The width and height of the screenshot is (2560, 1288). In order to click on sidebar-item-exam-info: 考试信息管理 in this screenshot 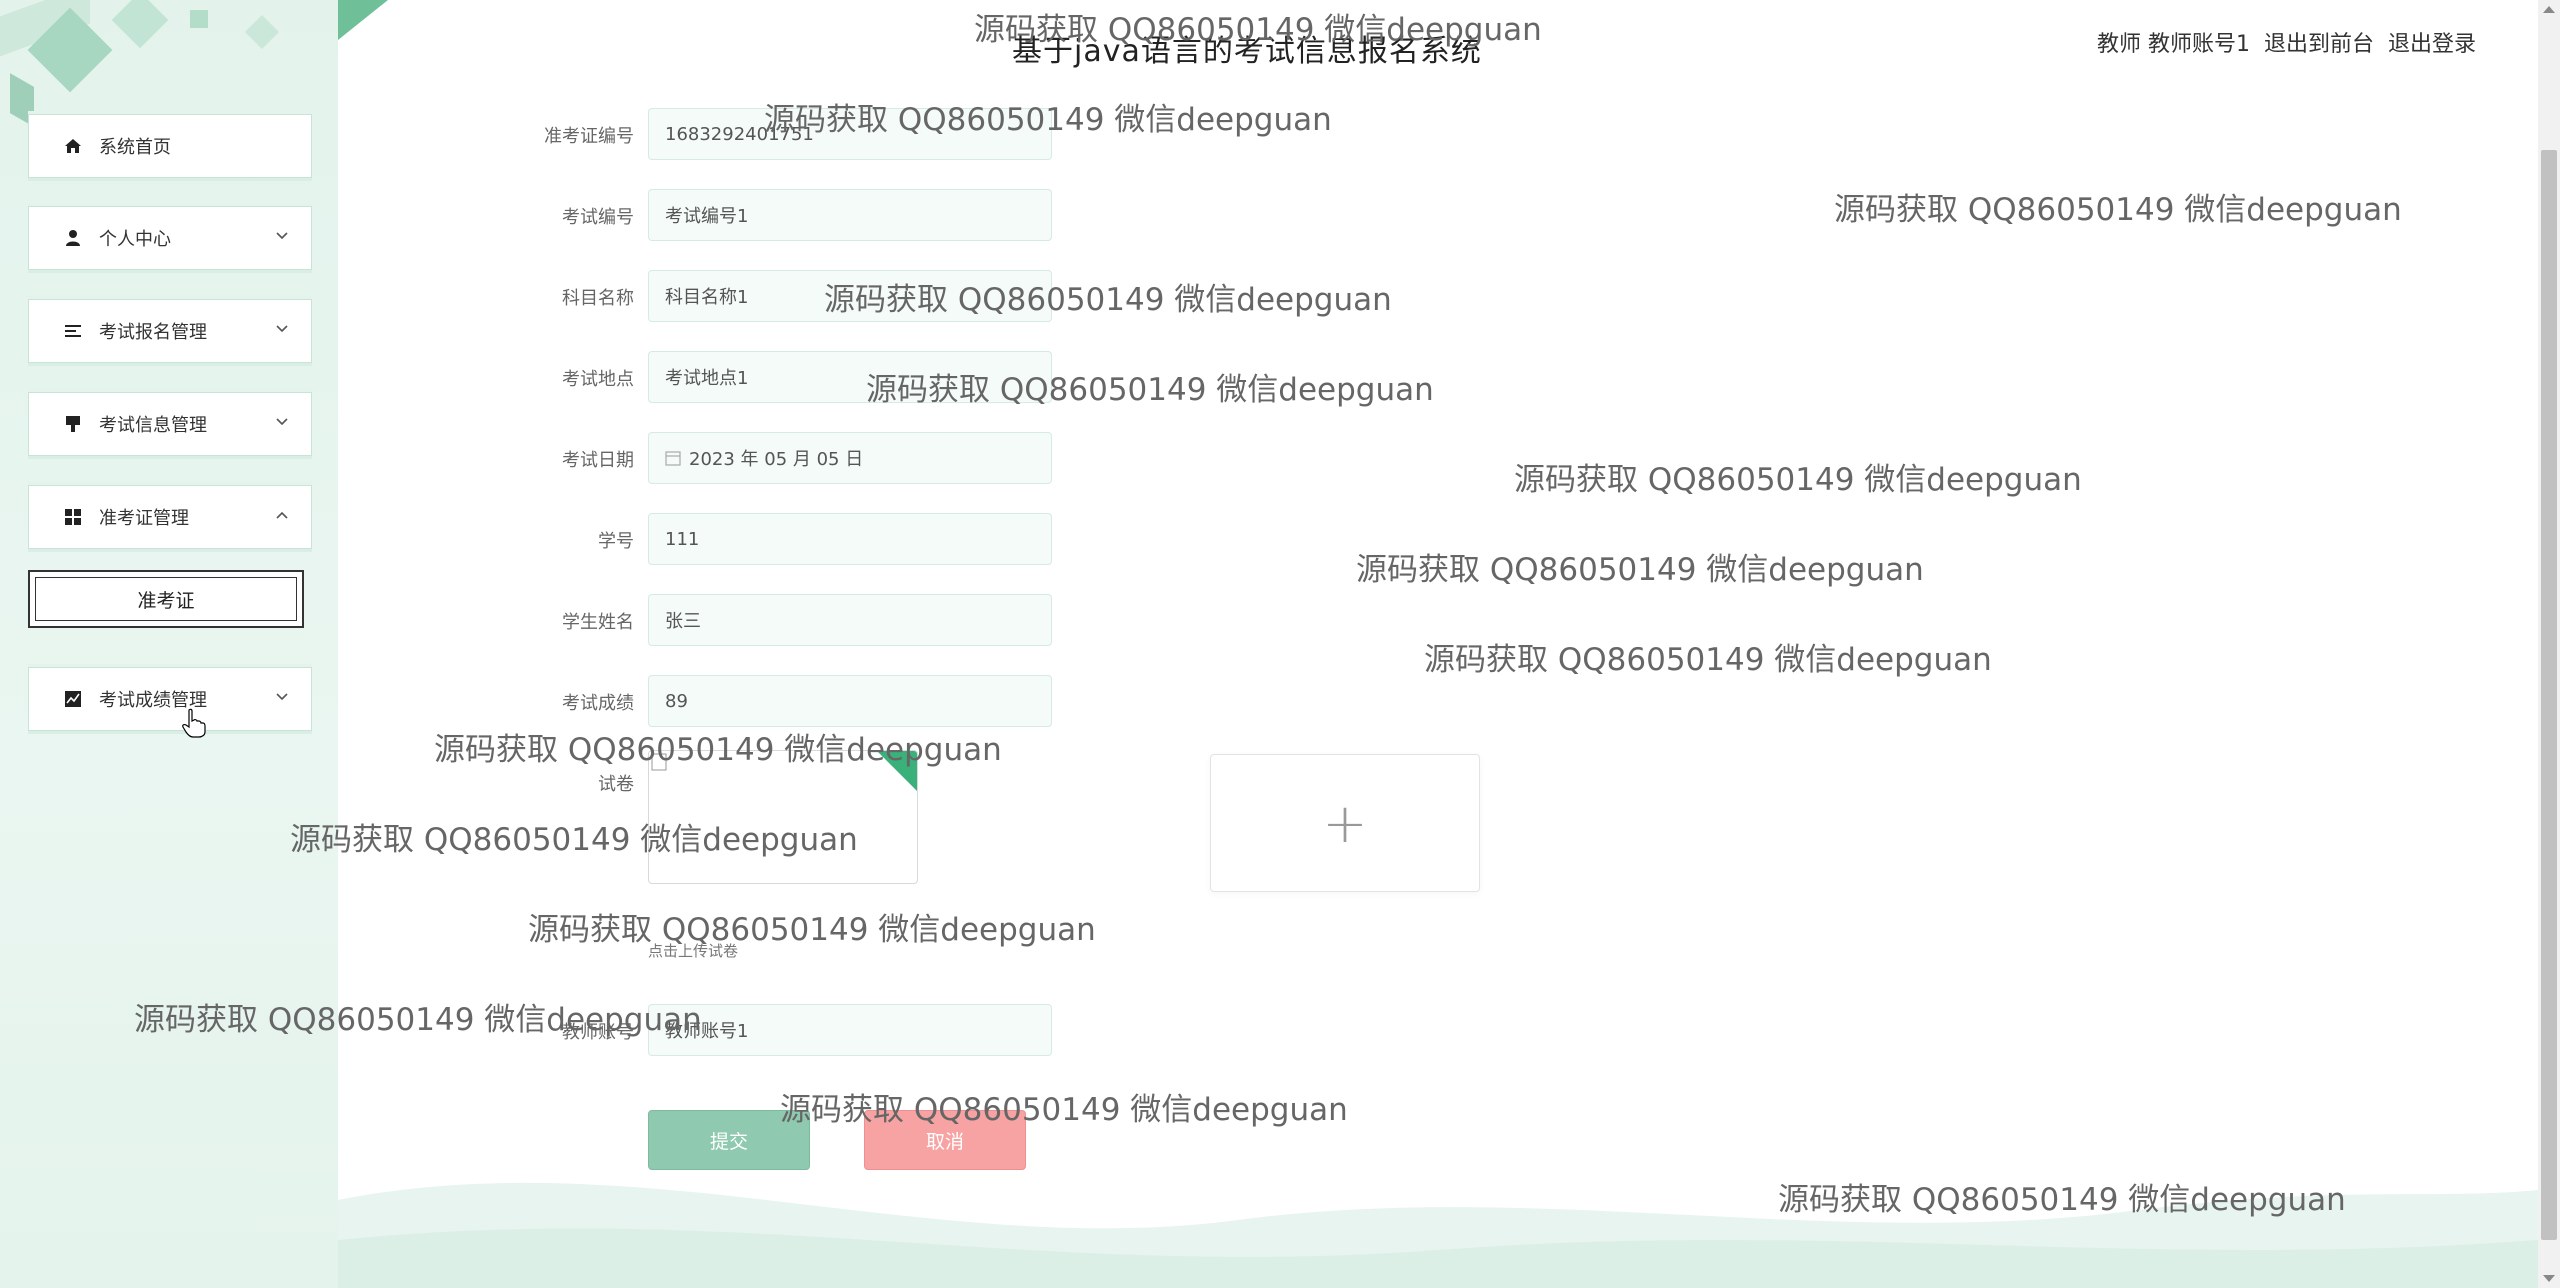, I will do `click(170, 424)`.